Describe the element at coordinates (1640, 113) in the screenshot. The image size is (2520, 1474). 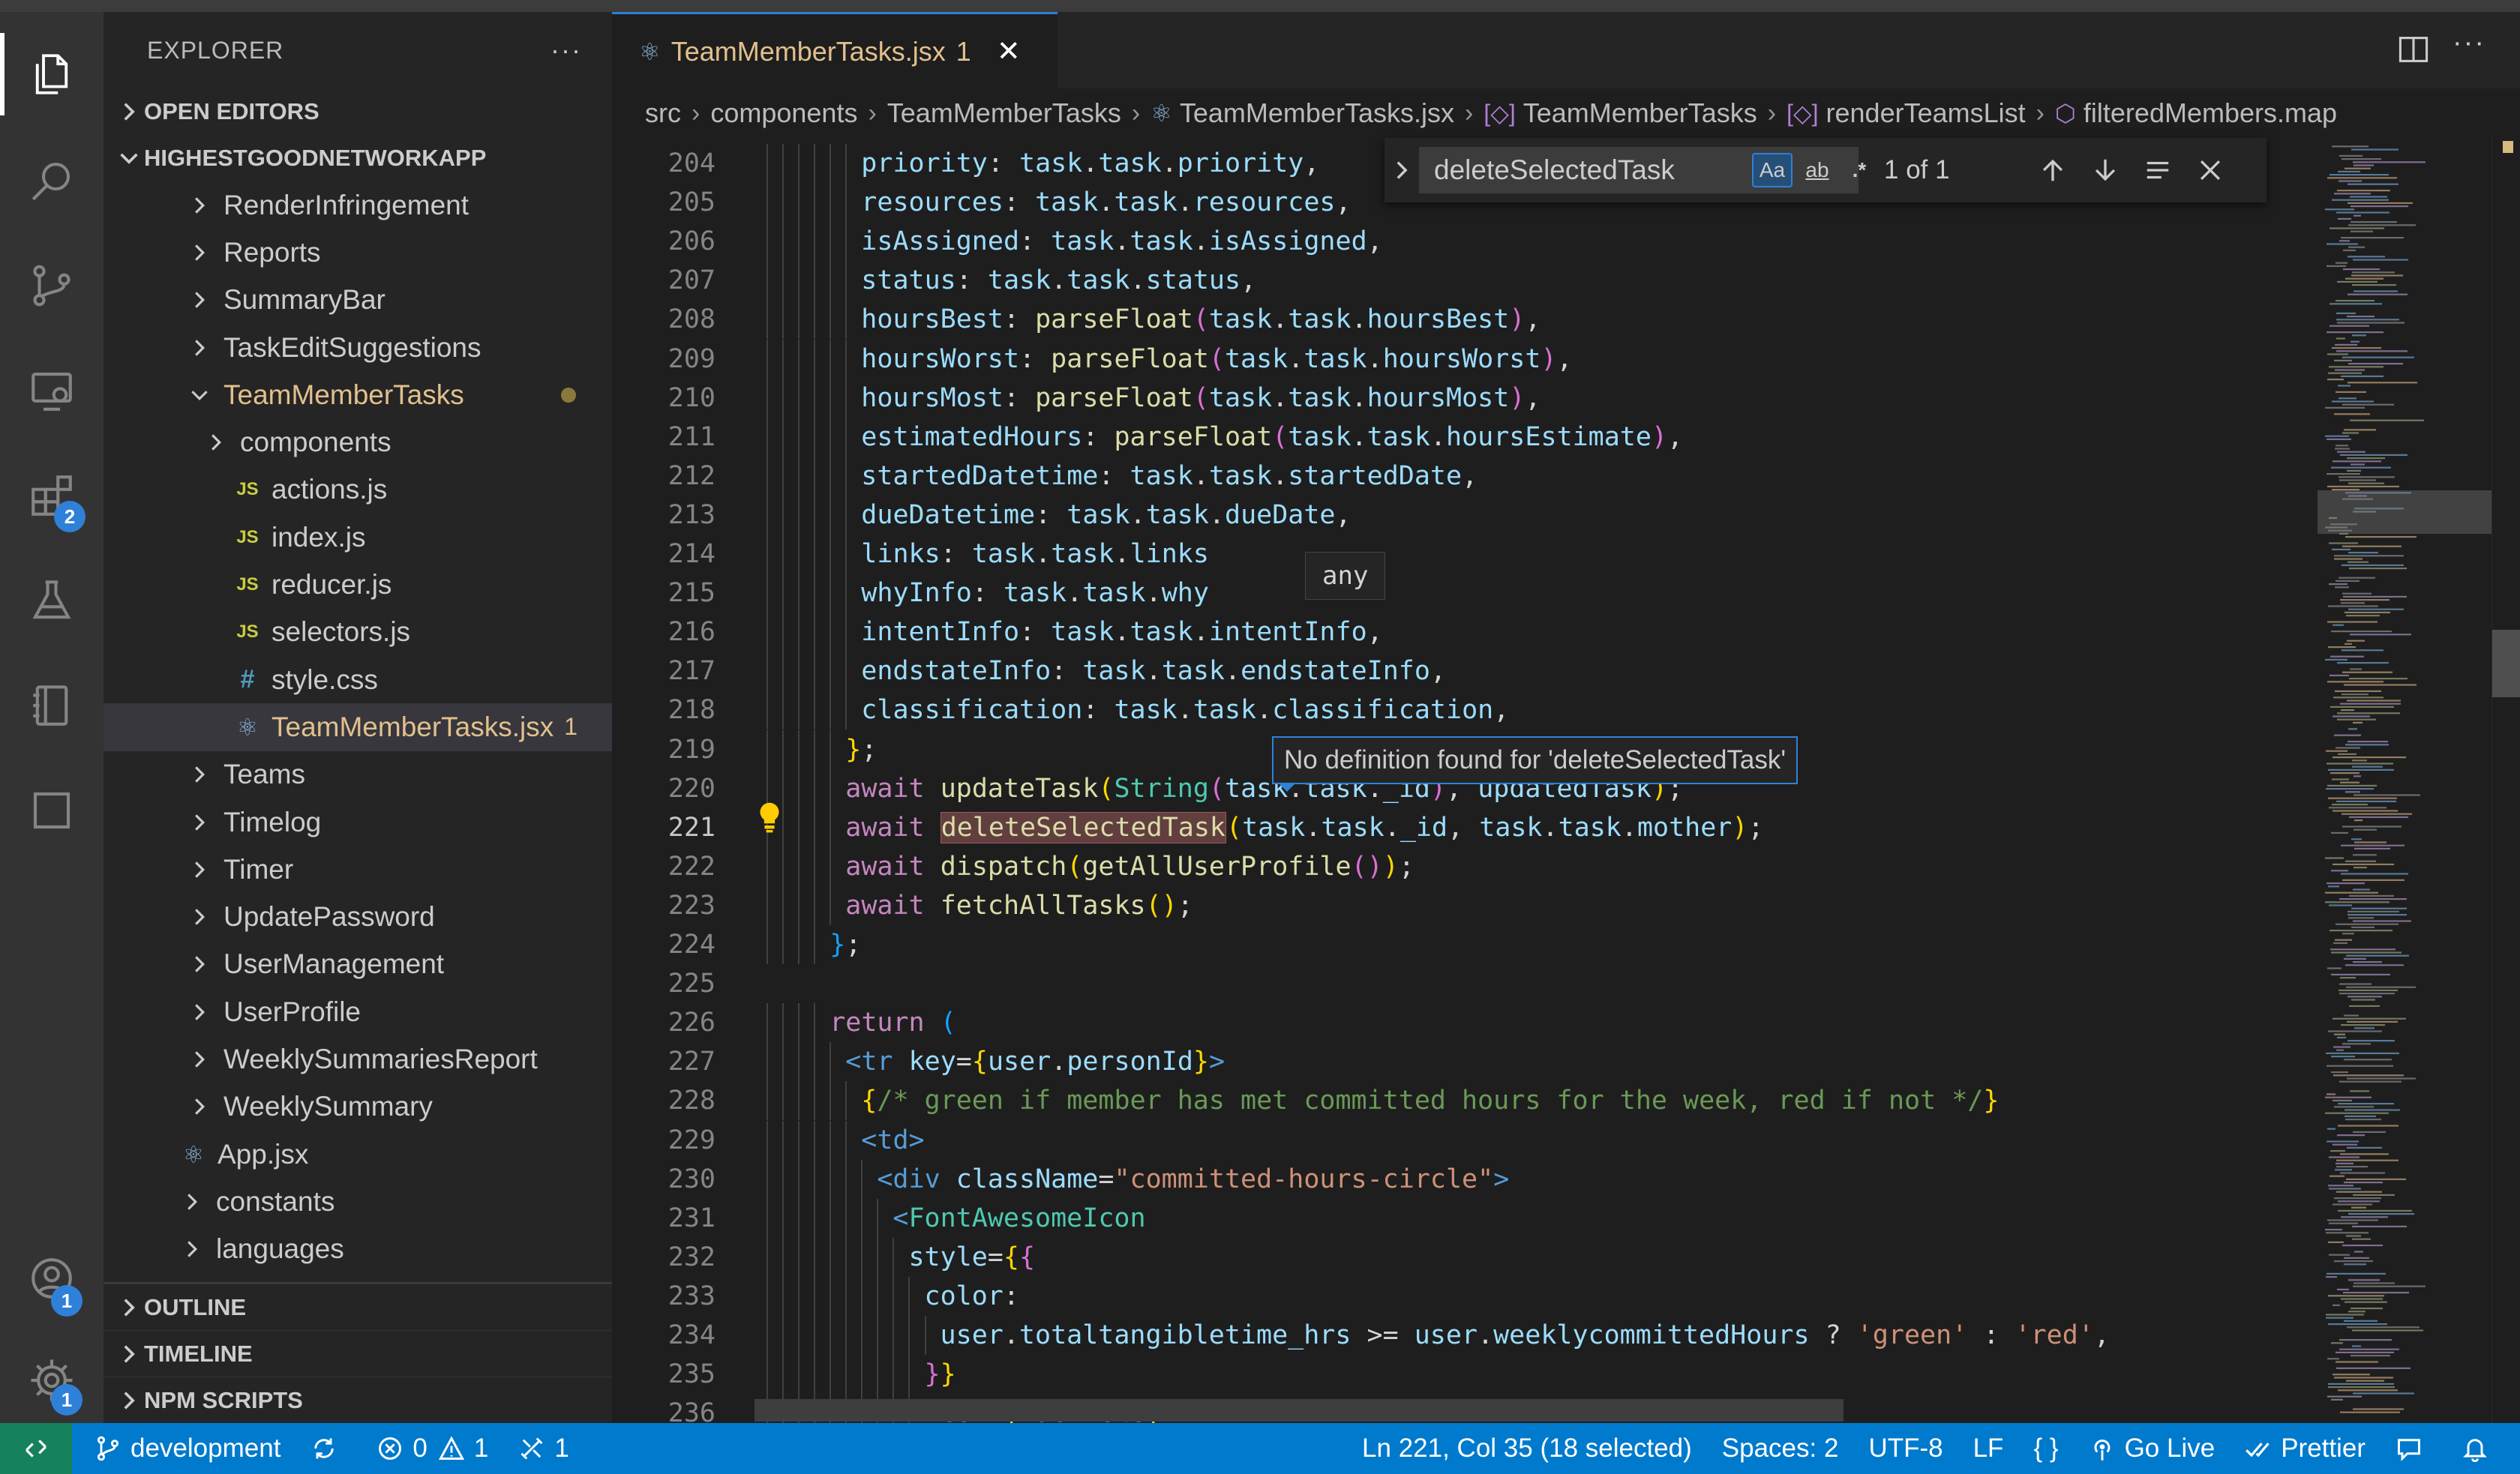
I see `breadcrumb-symbol-component: TeamMemberTasks` at that location.